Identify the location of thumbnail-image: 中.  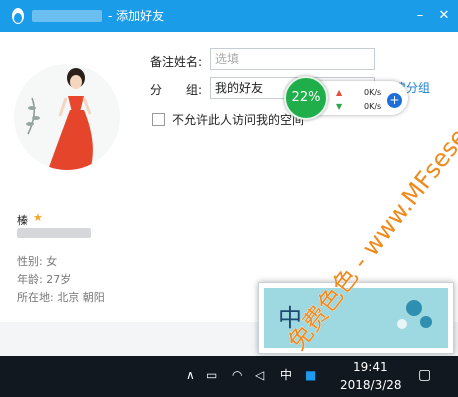
(356, 318).